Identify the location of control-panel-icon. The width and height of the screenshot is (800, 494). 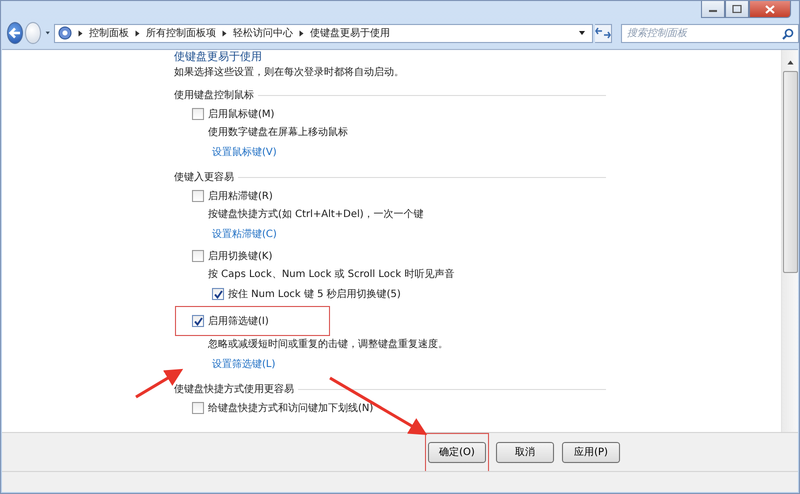
(65, 33).